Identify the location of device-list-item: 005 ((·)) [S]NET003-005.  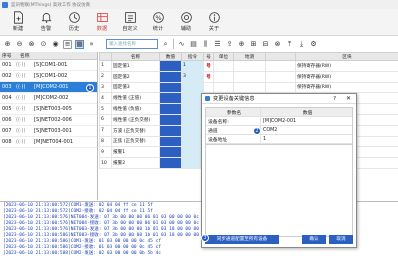
(48, 109).